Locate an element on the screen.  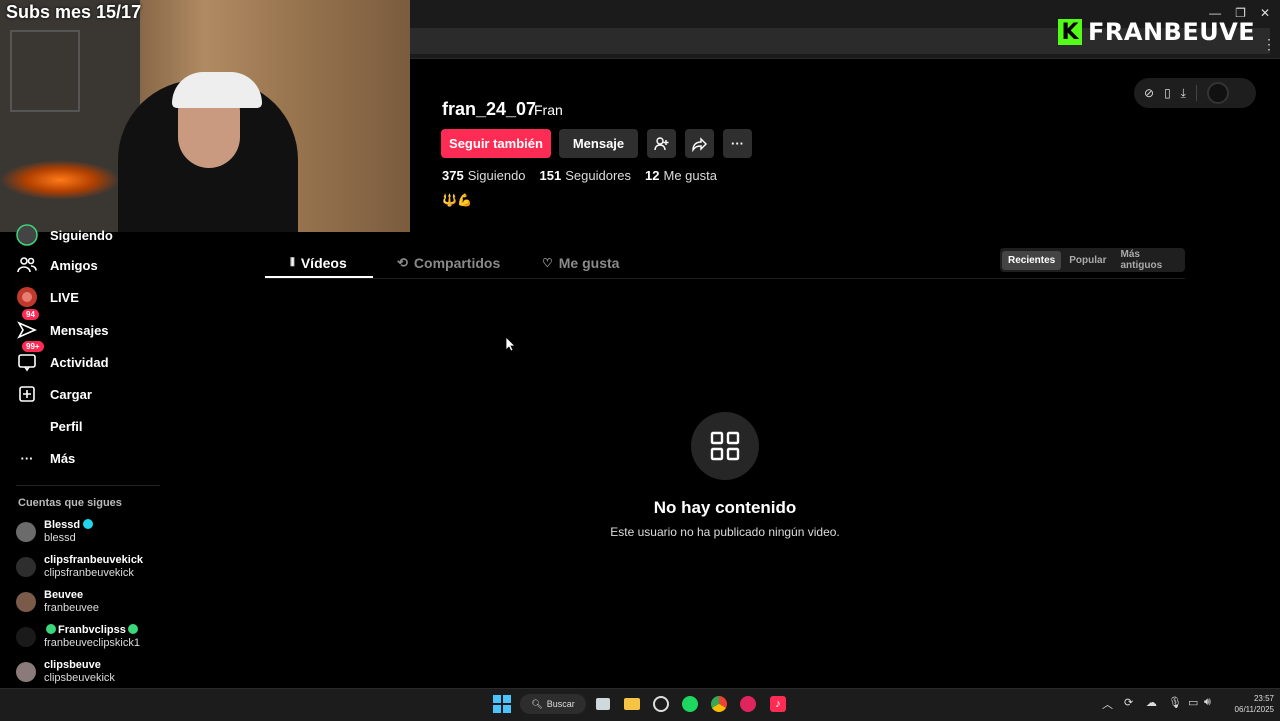
account-name: Beuvee is located at coordinates (64, 595).